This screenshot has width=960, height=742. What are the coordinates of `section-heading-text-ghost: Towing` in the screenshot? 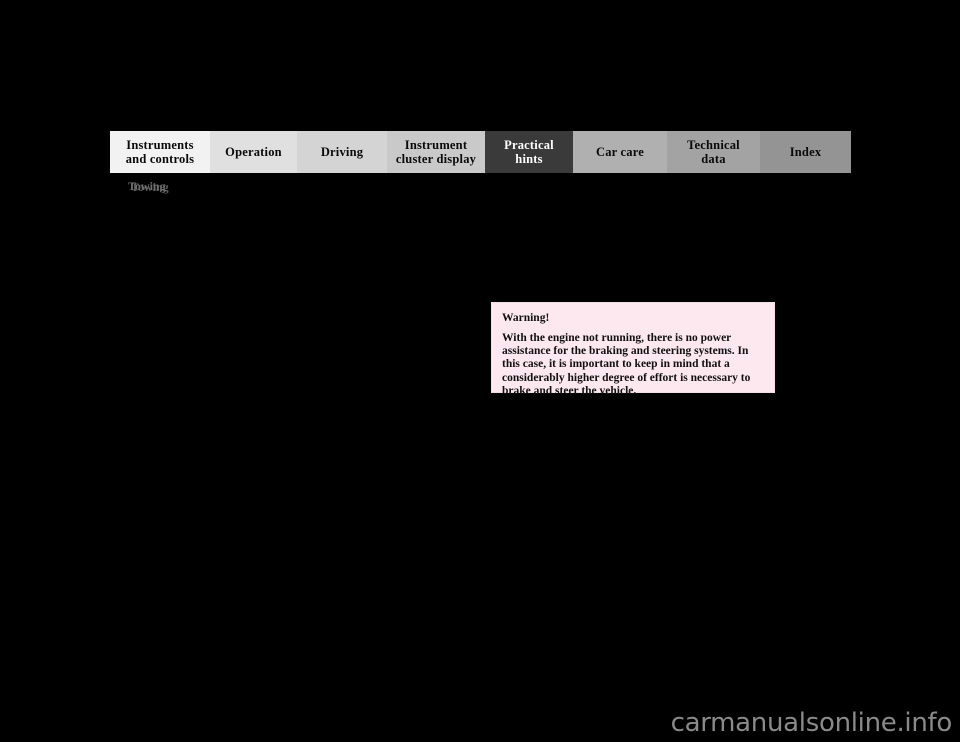 It's located at (150, 187).